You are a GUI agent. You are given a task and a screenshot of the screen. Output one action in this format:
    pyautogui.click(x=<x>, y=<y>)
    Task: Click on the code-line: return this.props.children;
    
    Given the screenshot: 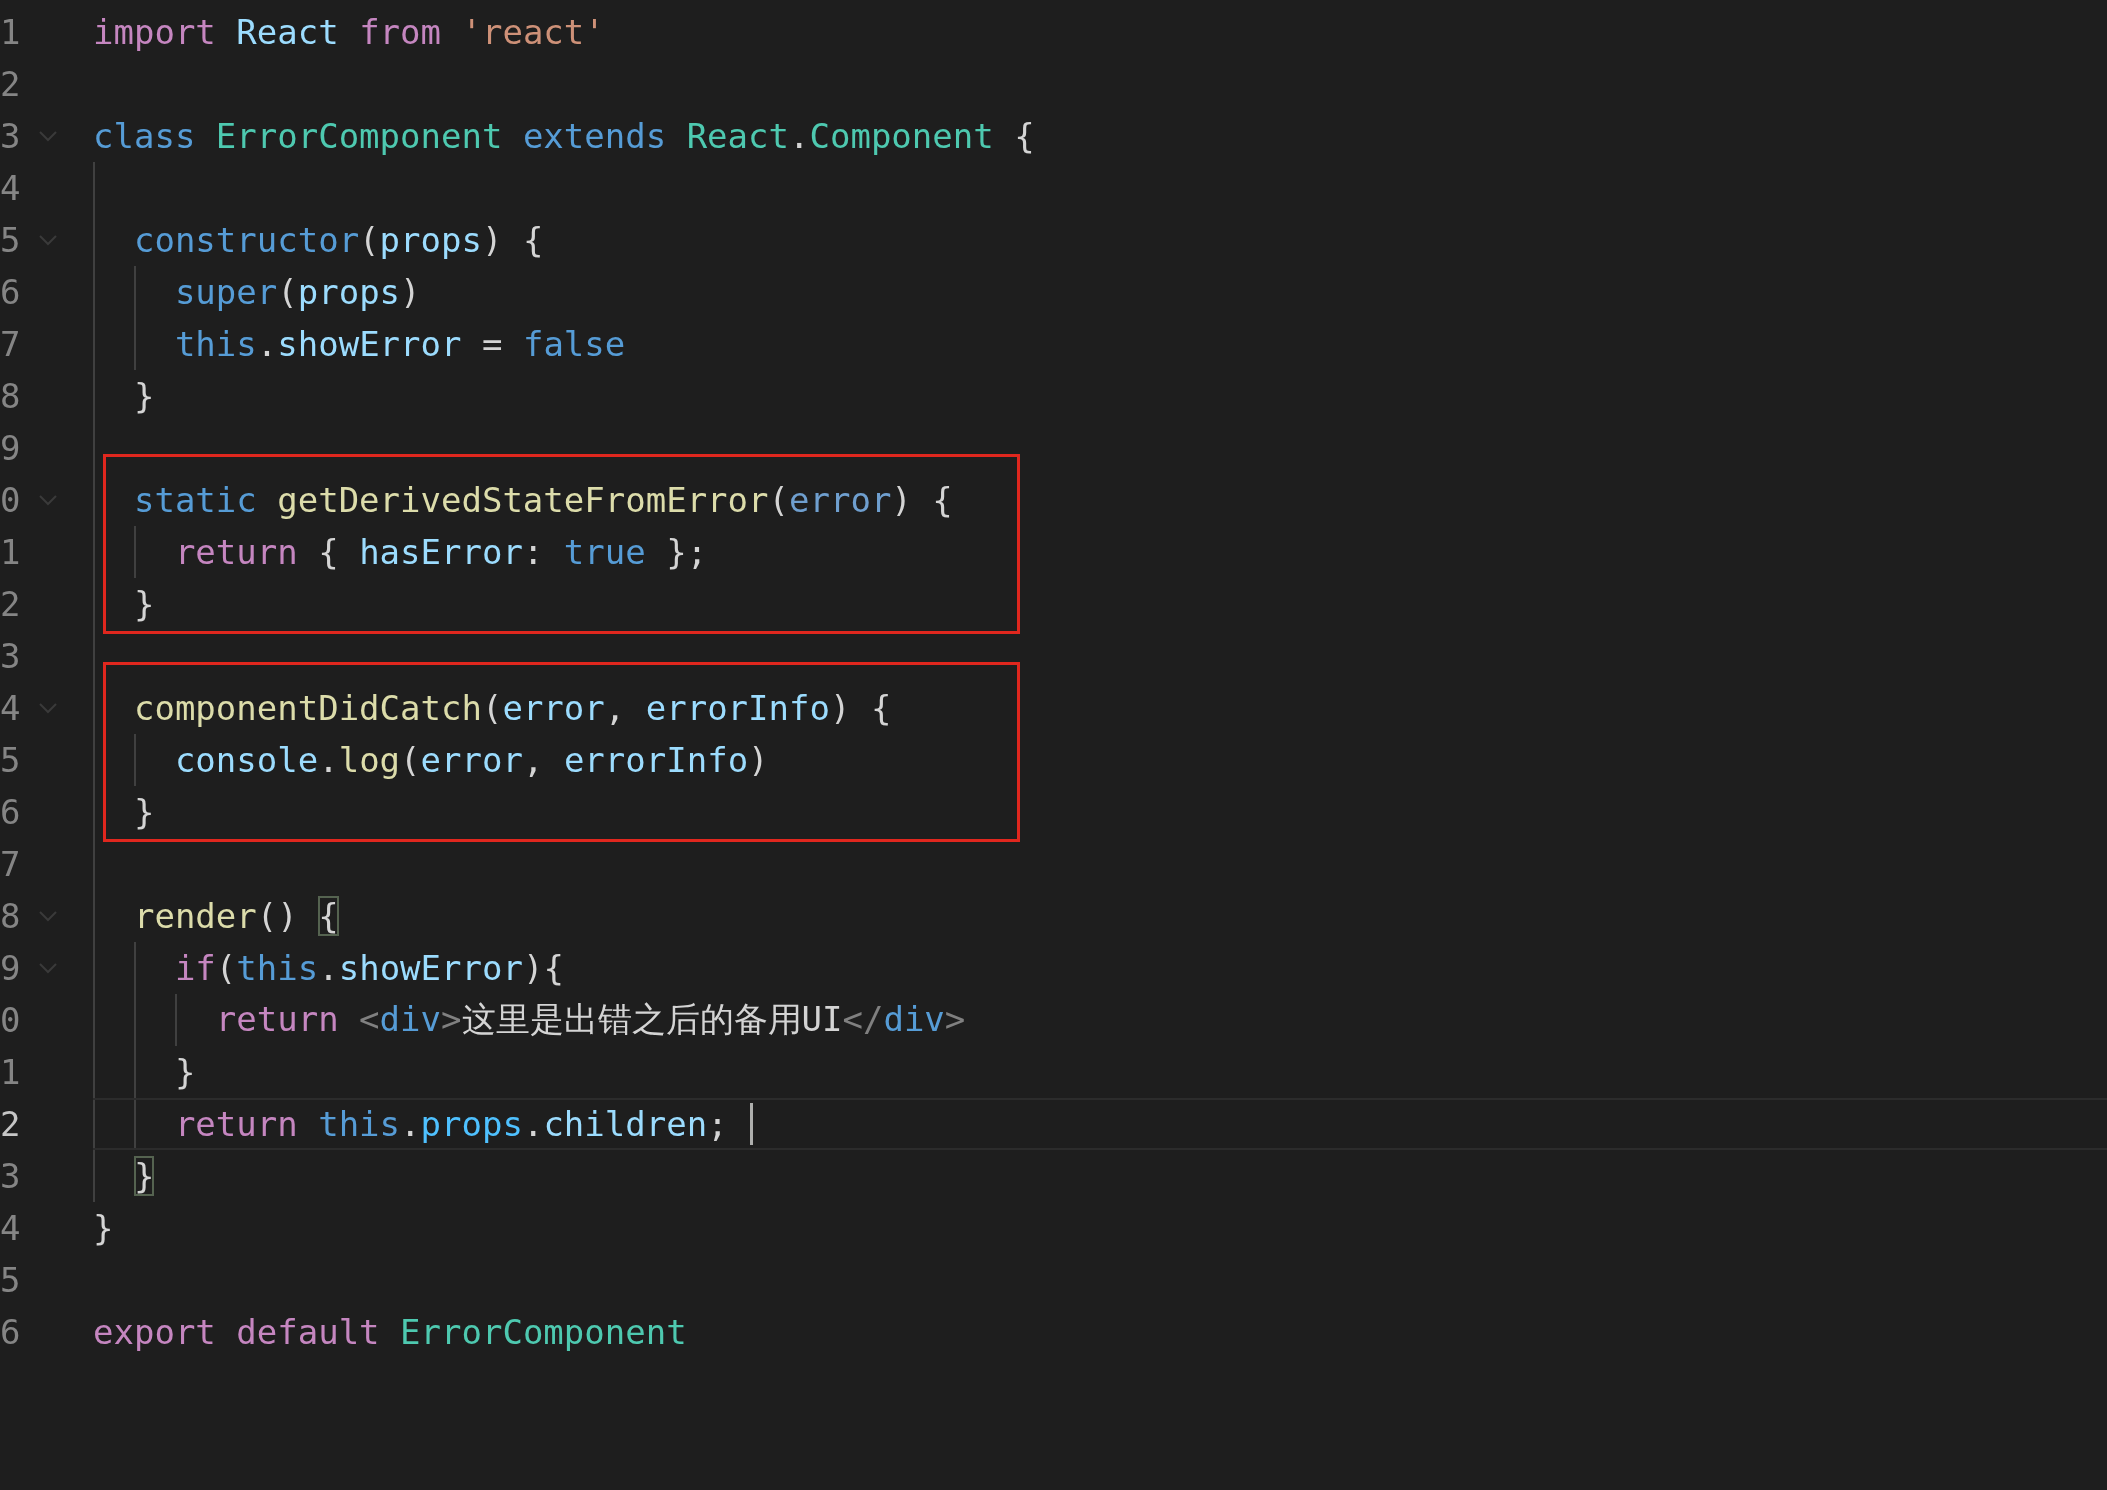 What is the action you would take?
    pyautogui.click(x=451, y=1124)
    